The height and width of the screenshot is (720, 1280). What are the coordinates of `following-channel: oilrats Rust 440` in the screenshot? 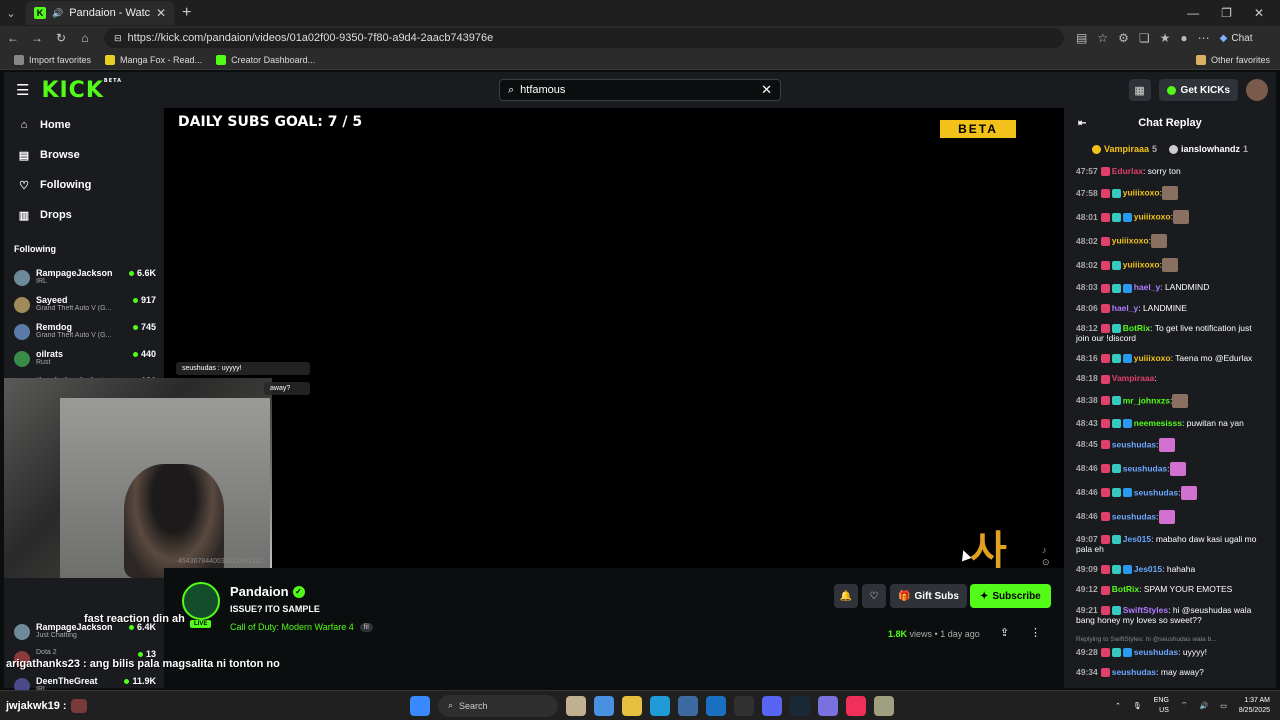 It's located at (84, 356).